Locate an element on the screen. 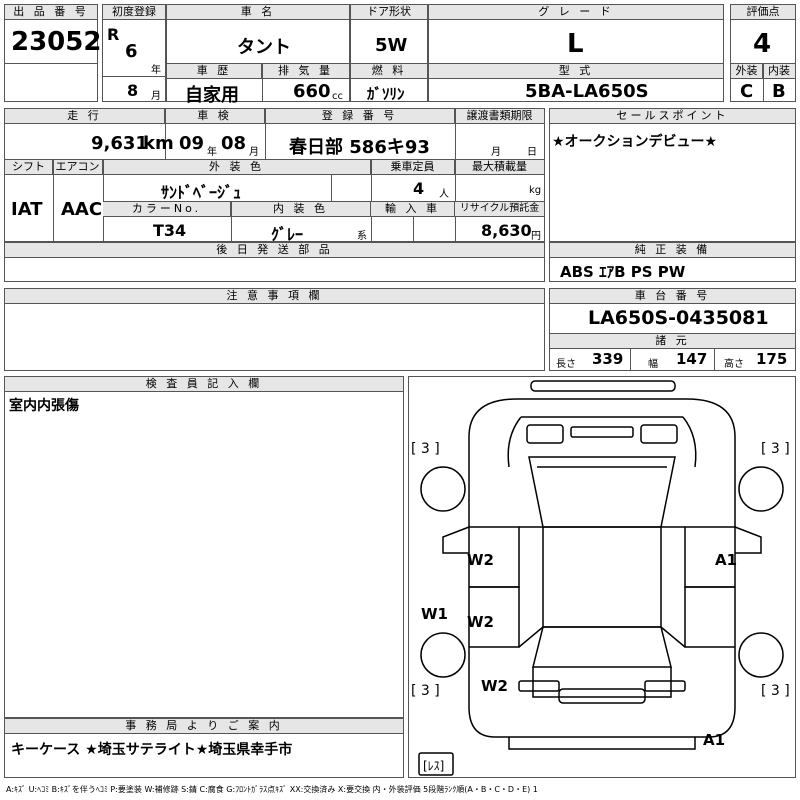 This screenshot has width=800, height=800. ac: AAC is located at coordinates (82, 209).